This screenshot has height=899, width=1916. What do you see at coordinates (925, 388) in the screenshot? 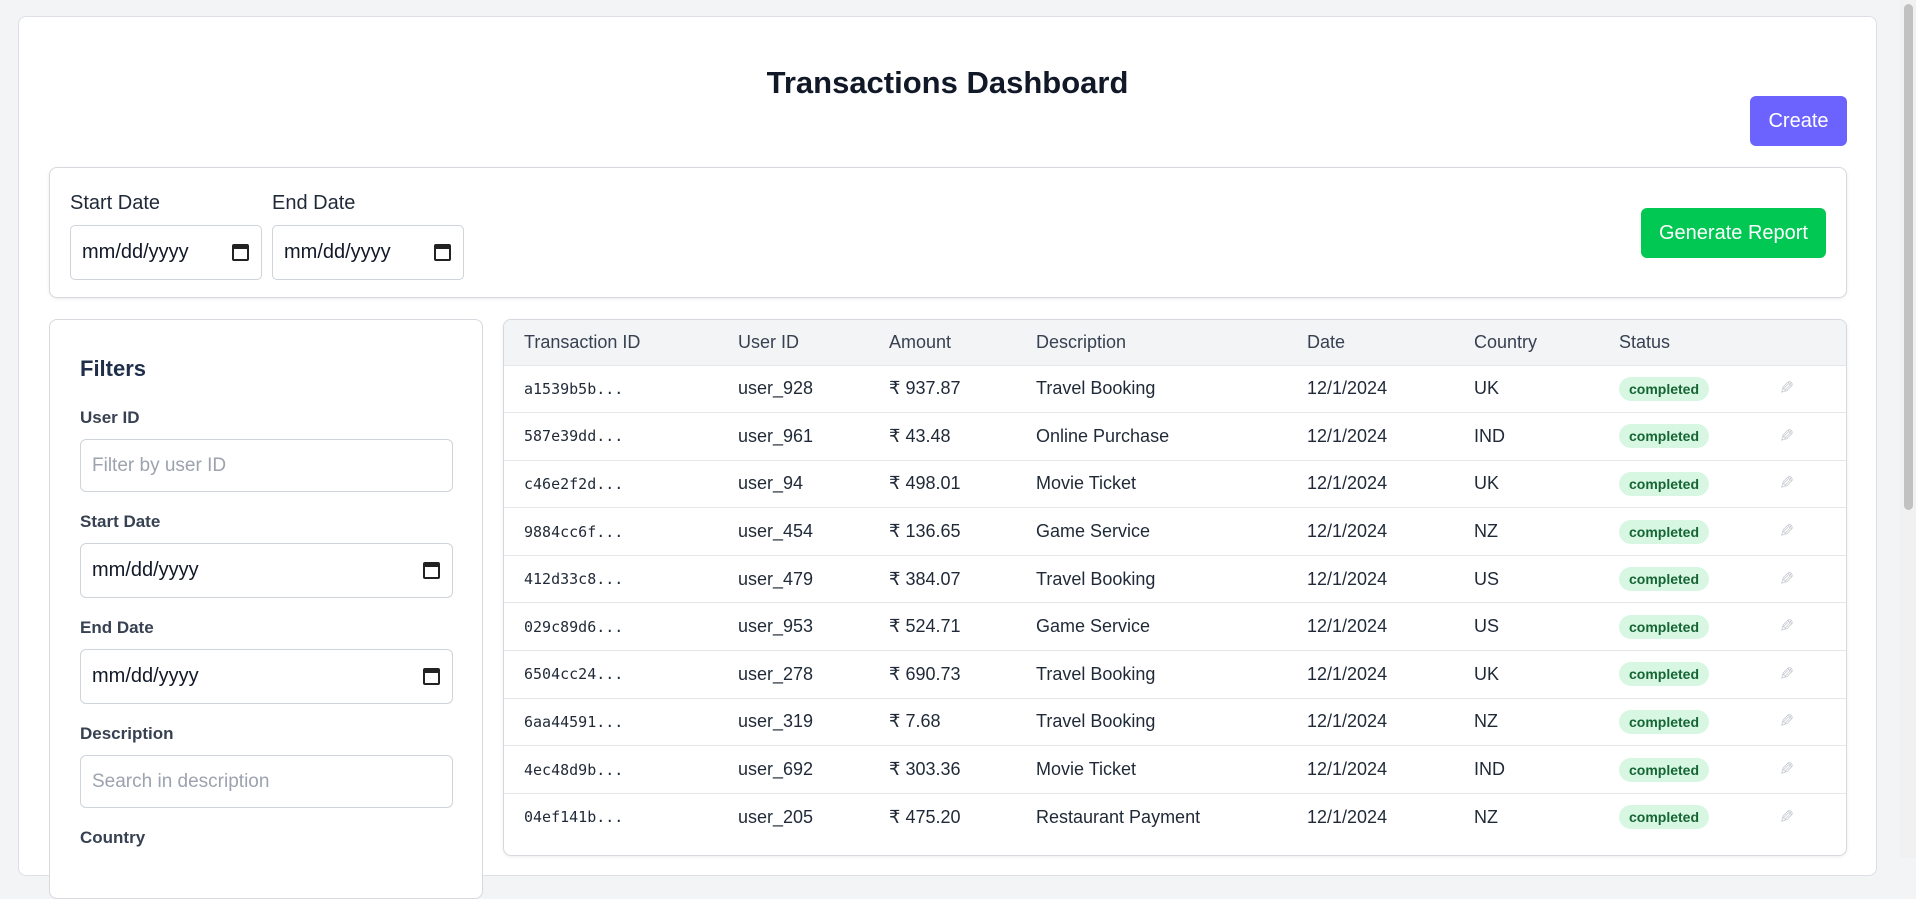
I see `cell-amount: ₹ 937.87` at bounding box center [925, 388].